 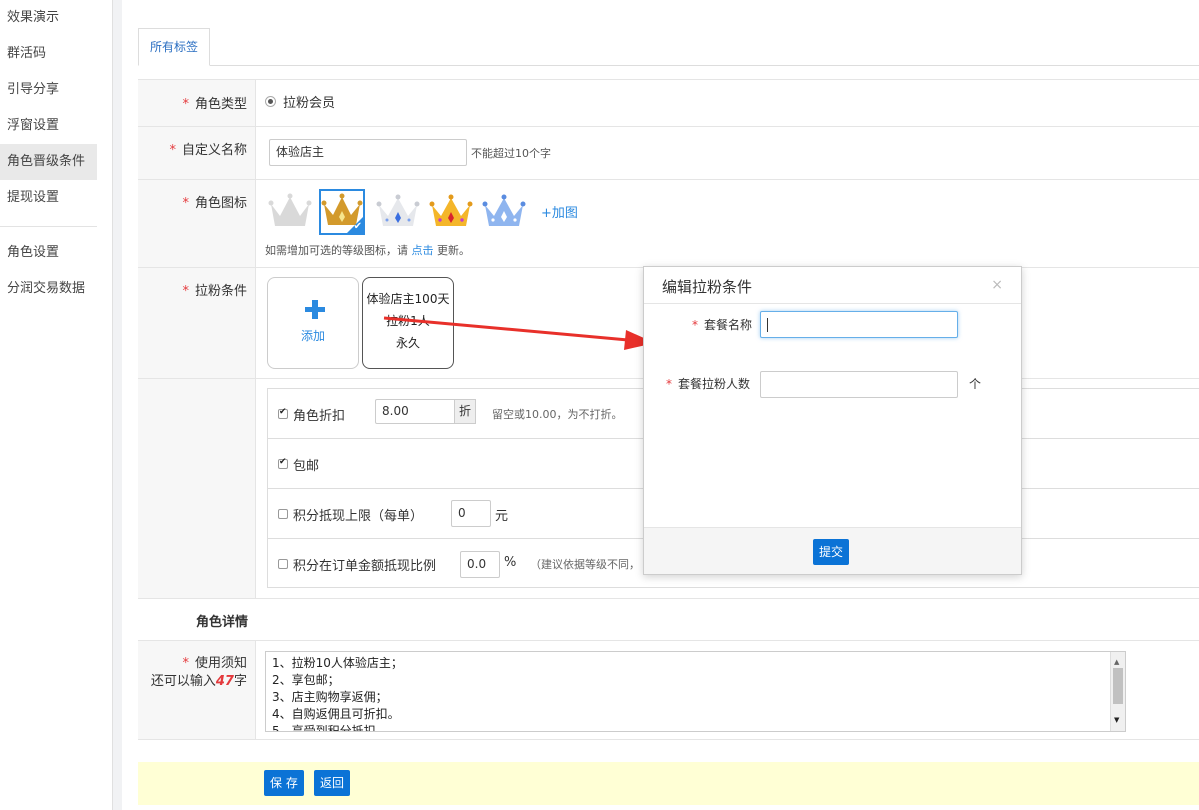 I want to click on discount-checkbox, so click(x=283, y=413).